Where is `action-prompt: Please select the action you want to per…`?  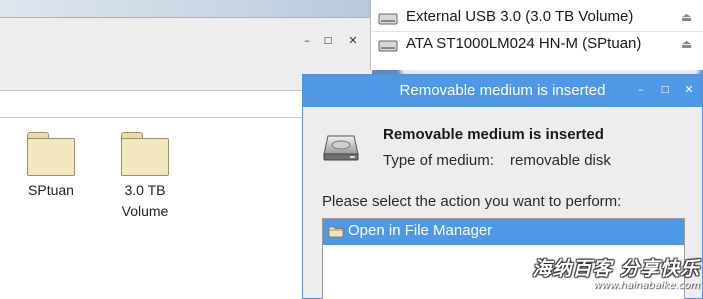 action-prompt: Please select the action you want to per… is located at coordinates (472, 201).